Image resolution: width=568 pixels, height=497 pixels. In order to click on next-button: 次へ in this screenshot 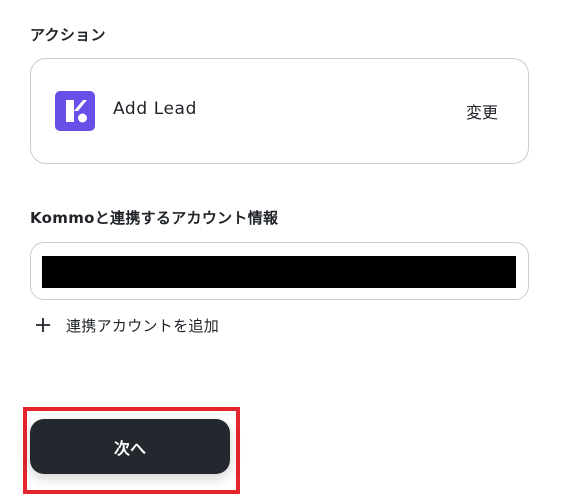, I will do `click(130, 446)`.